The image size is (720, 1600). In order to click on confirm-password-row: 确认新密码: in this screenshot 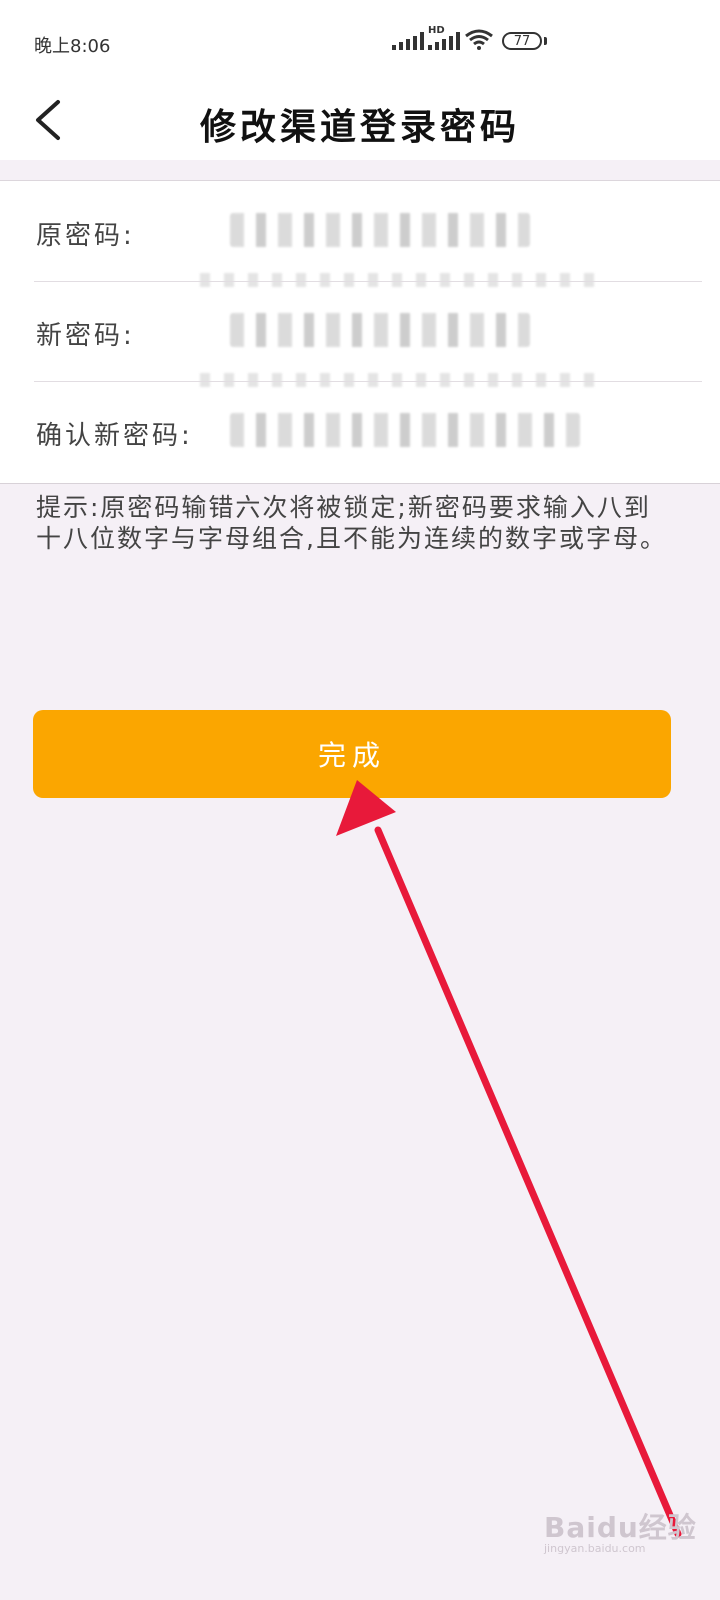, I will do `click(360, 431)`.